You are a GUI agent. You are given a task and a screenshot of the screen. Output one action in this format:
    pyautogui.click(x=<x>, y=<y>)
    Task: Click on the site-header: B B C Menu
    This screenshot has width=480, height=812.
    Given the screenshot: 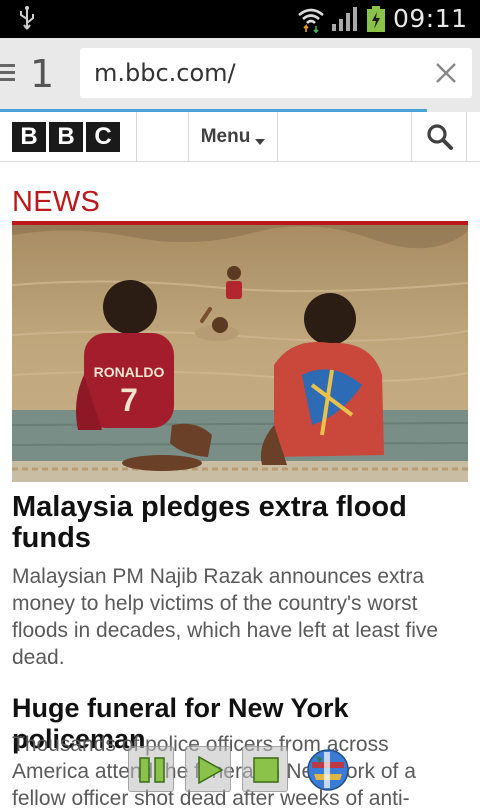 What is the action you would take?
    pyautogui.click(x=240, y=137)
    